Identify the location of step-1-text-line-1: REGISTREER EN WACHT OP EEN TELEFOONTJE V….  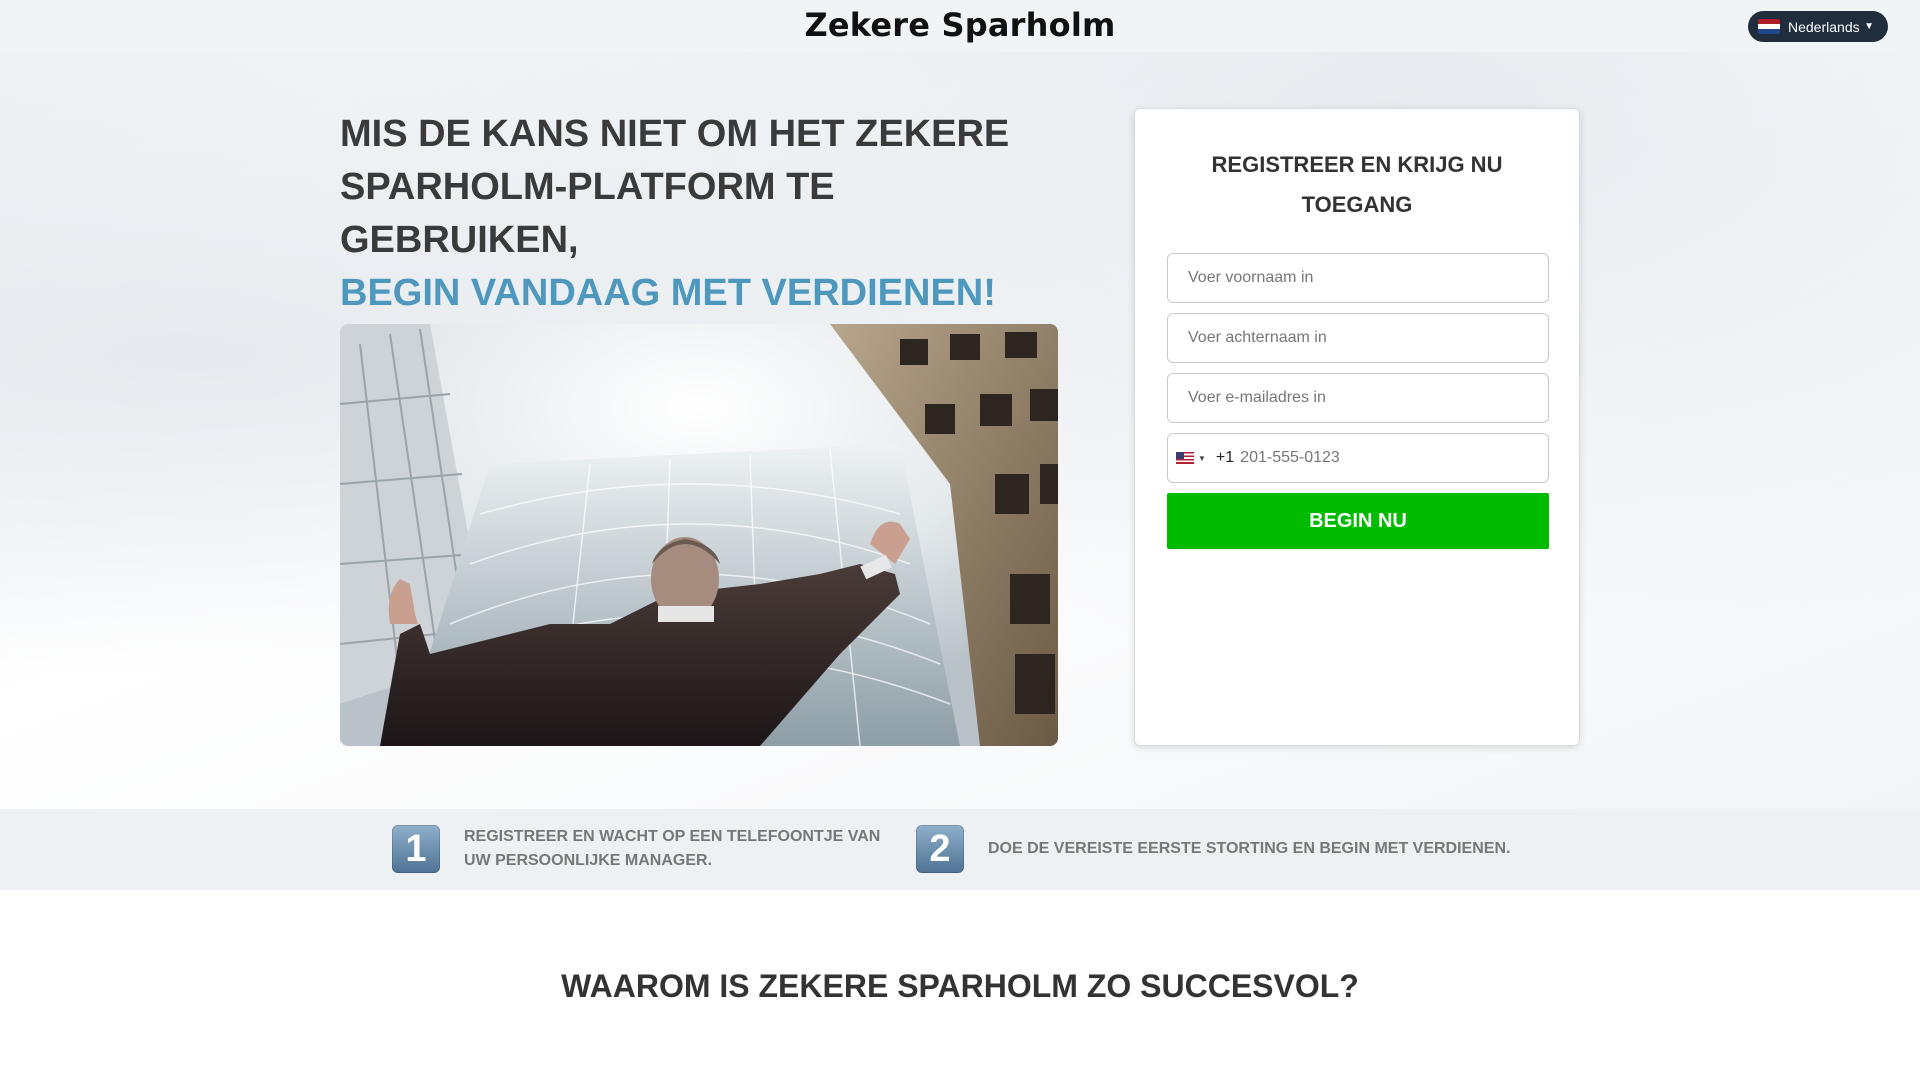
(672, 836).